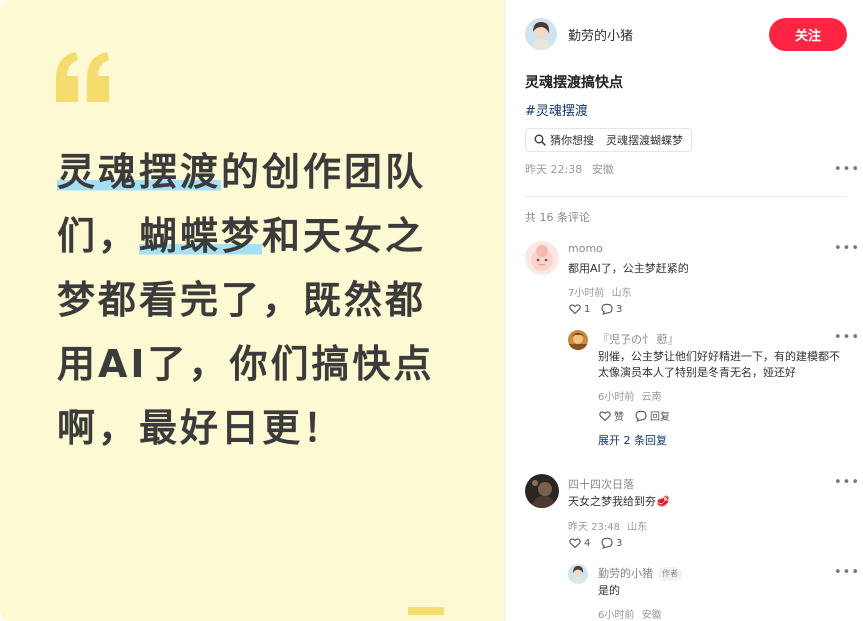  I want to click on note-title: 灵魂摆渡搞快点, so click(574, 83).